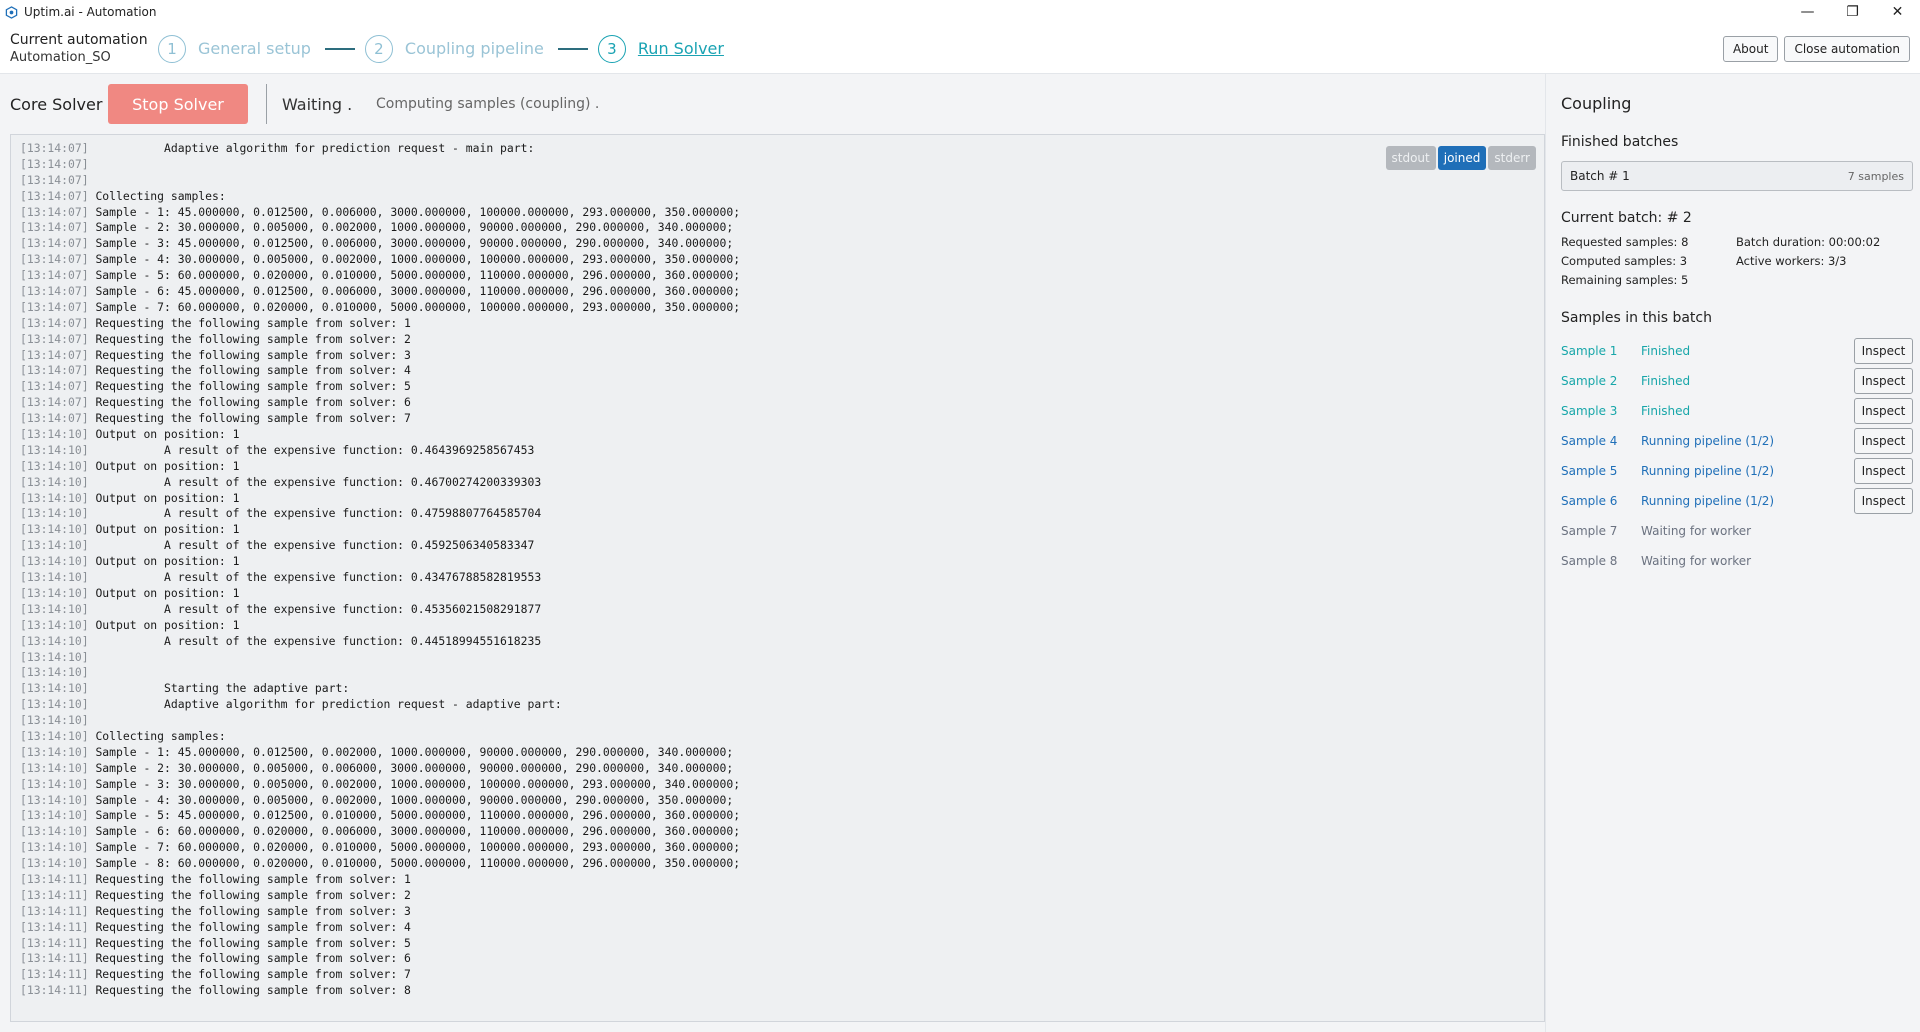 The width and height of the screenshot is (1920, 1032). I want to click on title-bar: Uptim.ai - Automation — ❐ ✕, so click(960, 12).